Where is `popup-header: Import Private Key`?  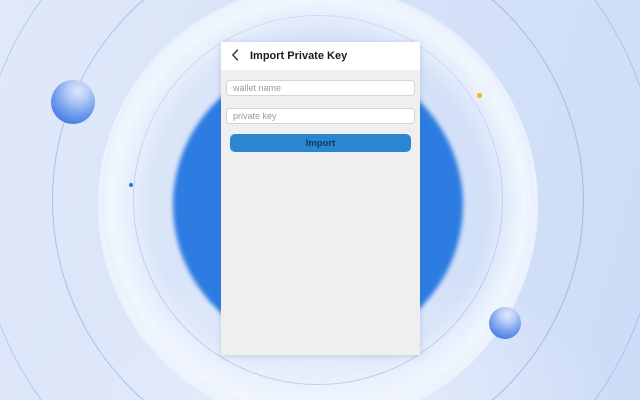
popup-header: Import Private Key is located at coordinates (320, 56).